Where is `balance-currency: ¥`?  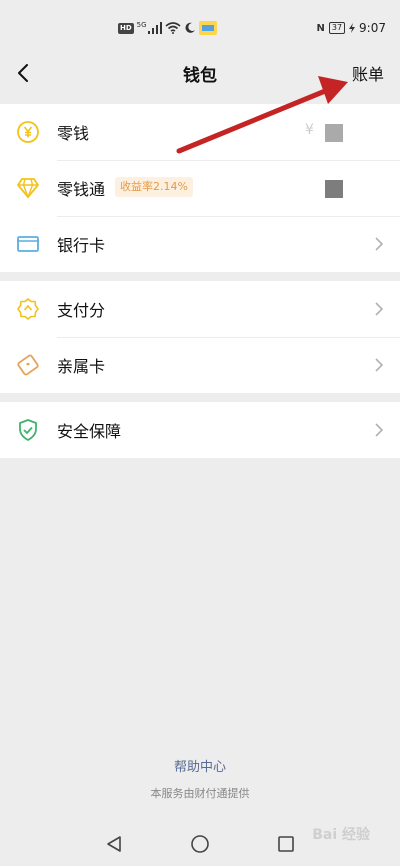
balance-currency: ¥ is located at coordinates (309, 130).